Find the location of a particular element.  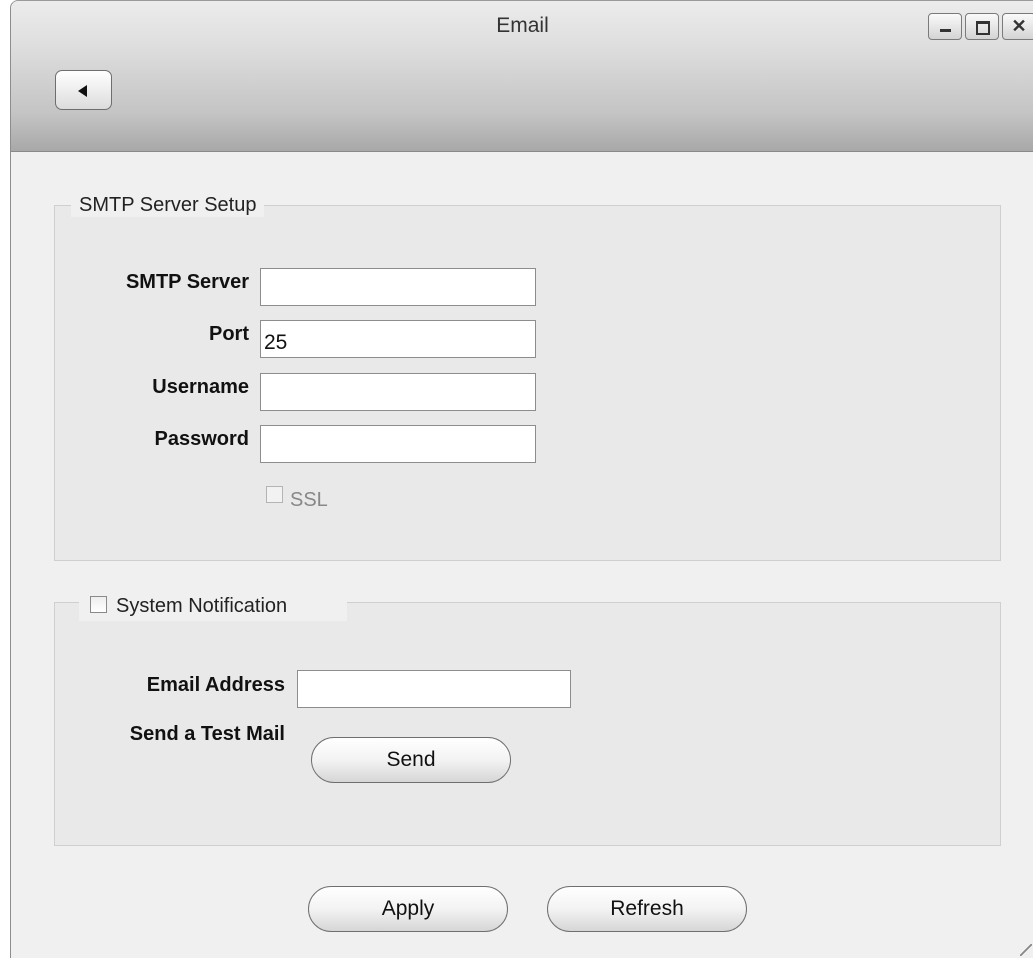

apply-button: Apply is located at coordinates (408, 909).